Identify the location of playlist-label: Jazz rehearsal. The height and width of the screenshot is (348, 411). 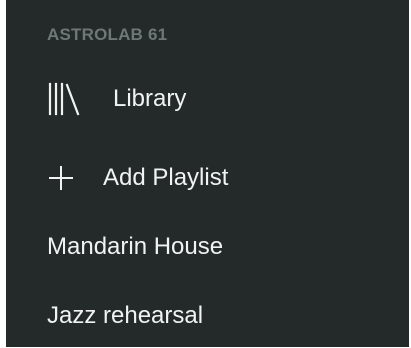
(125, 315).